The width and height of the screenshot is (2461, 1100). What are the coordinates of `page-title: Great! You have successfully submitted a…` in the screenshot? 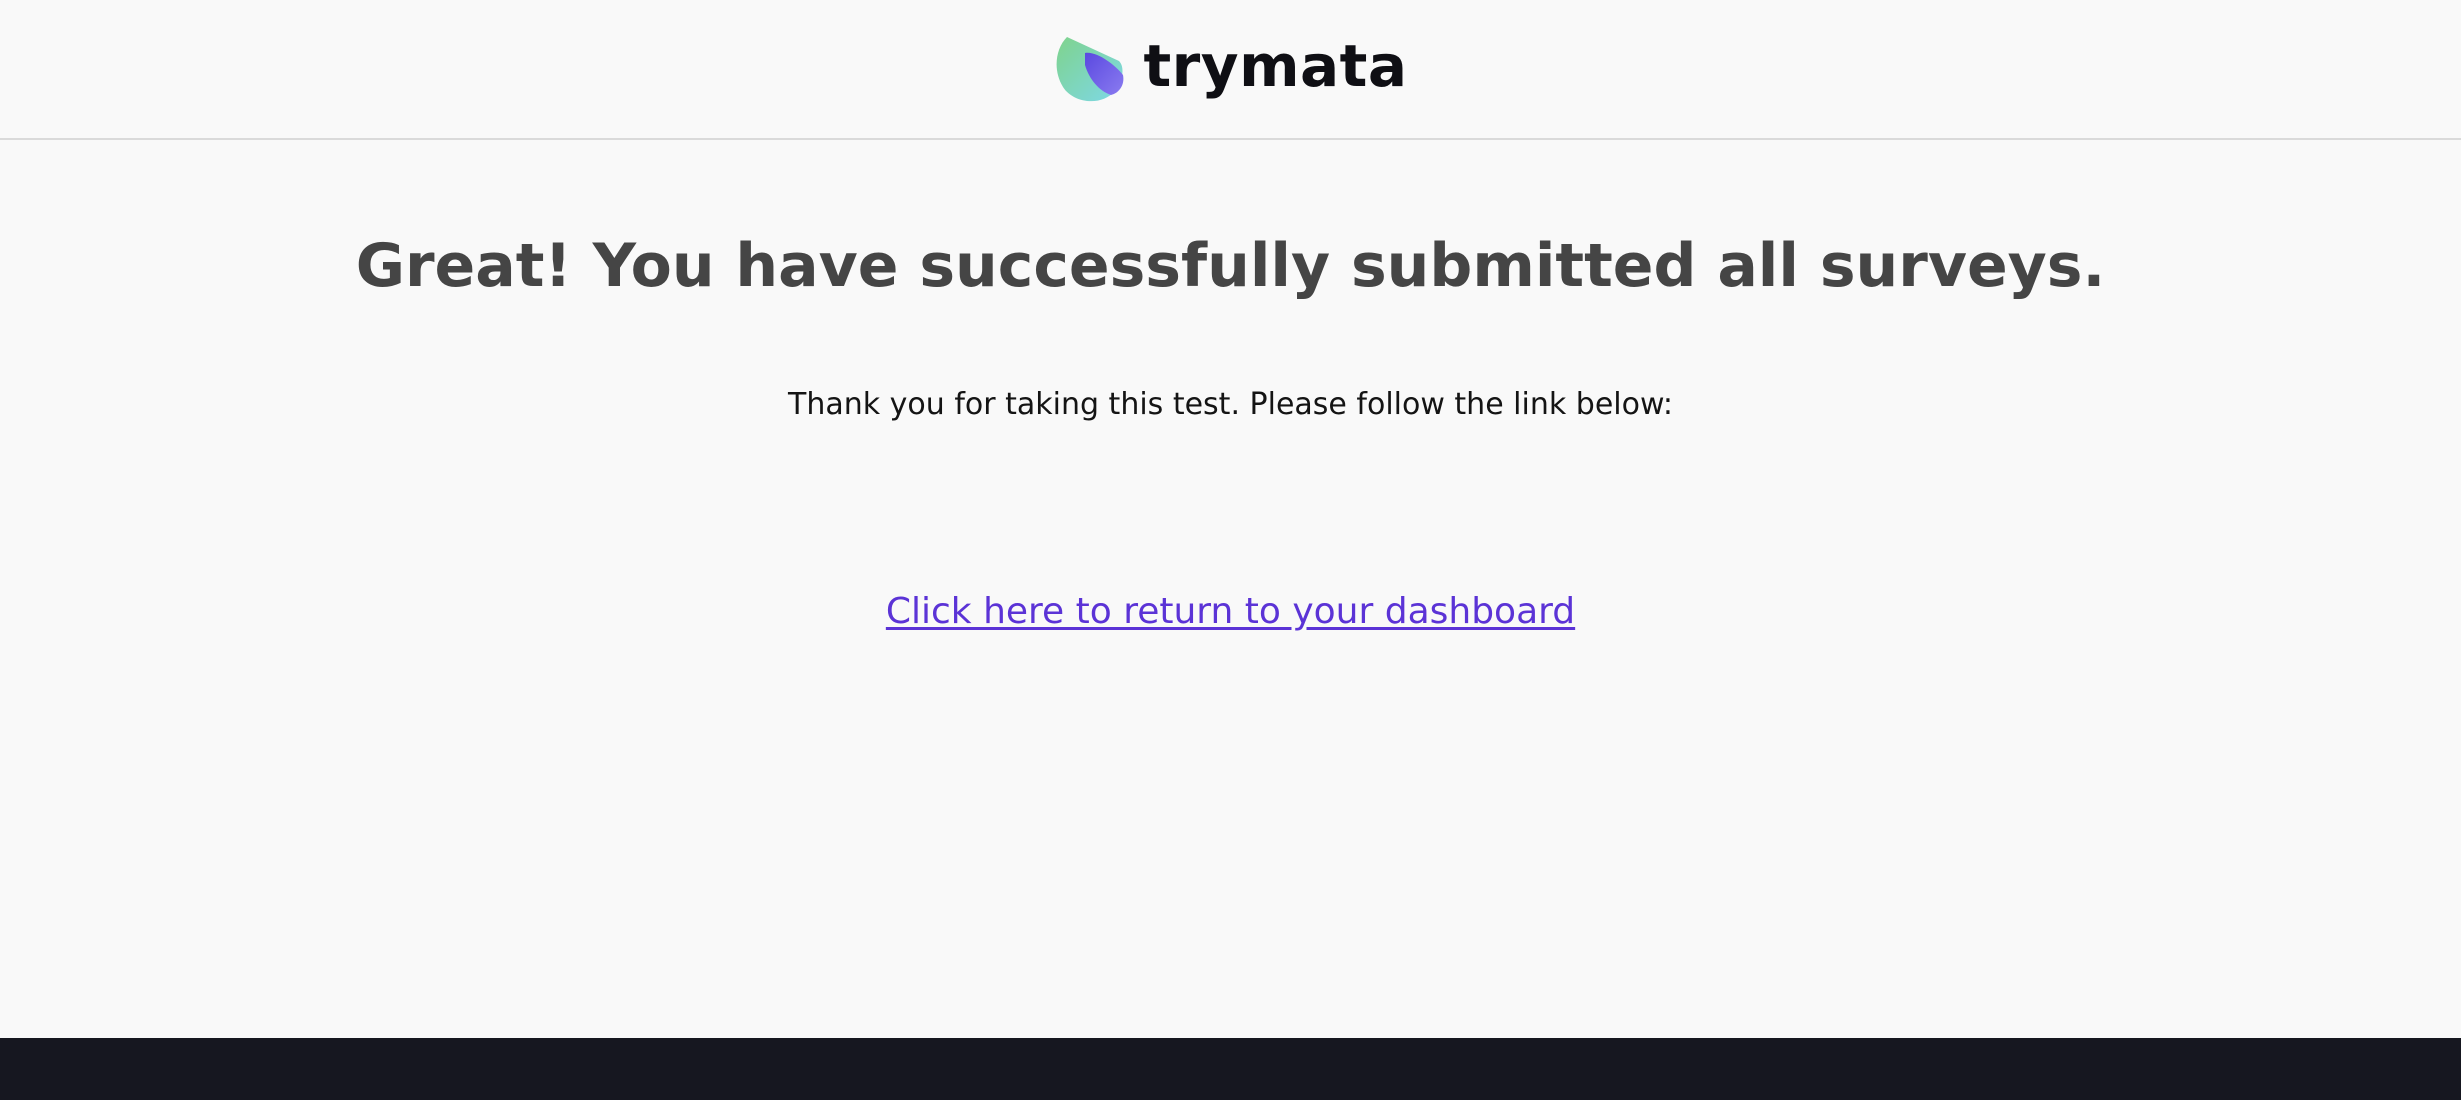 It's located at (1230, 266).